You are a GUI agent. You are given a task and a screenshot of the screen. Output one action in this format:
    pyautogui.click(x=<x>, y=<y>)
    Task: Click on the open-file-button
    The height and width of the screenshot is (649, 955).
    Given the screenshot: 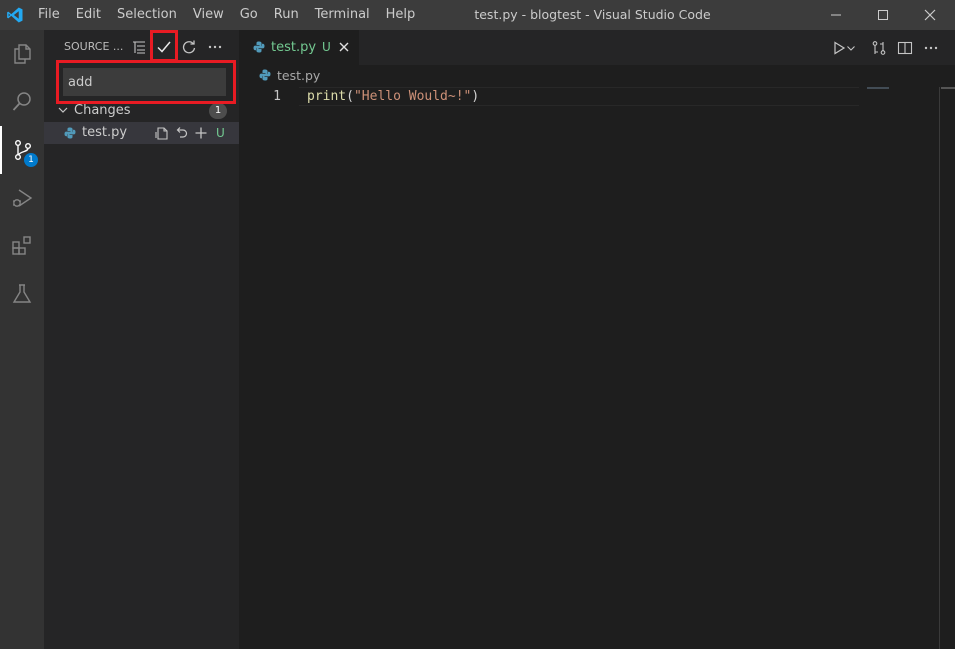 What is the action you would take?
    pyautogui.click(x=162, y=133)
    